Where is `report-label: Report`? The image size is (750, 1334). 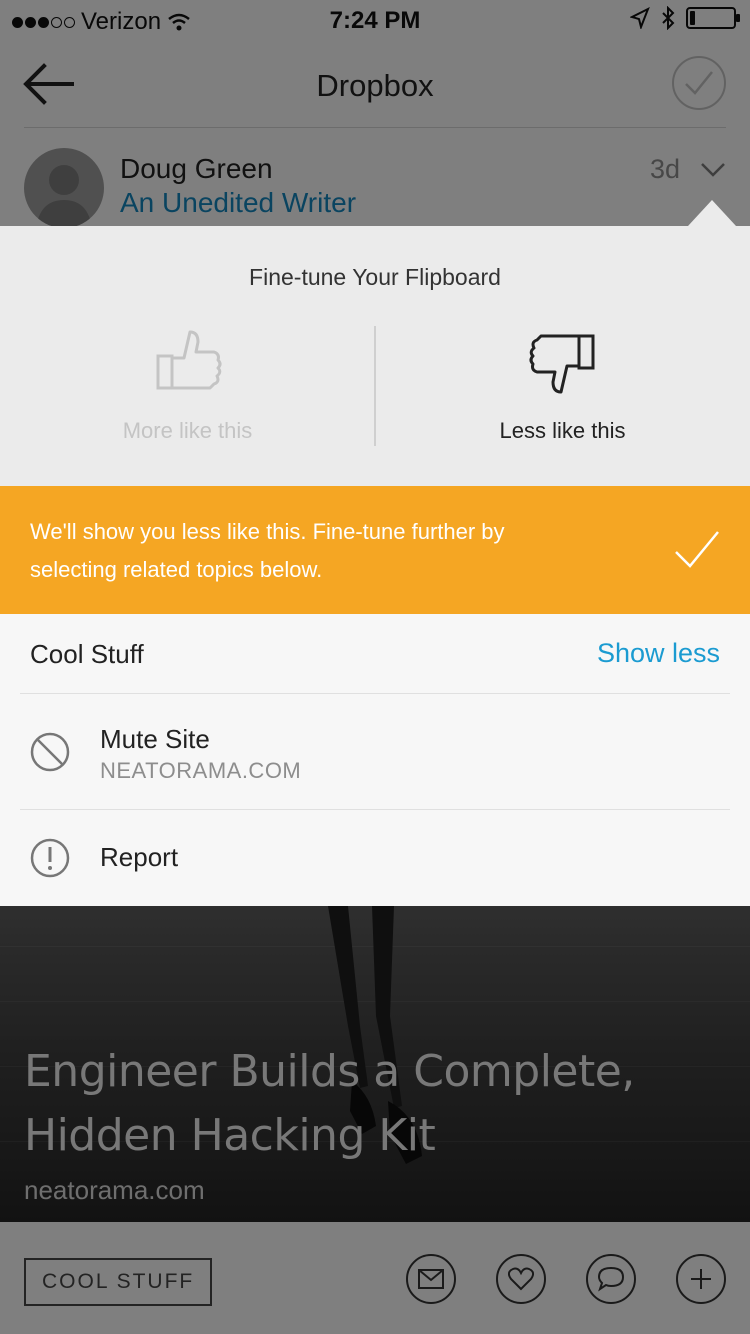 report-label: Report is located at coordinates (139, 857).